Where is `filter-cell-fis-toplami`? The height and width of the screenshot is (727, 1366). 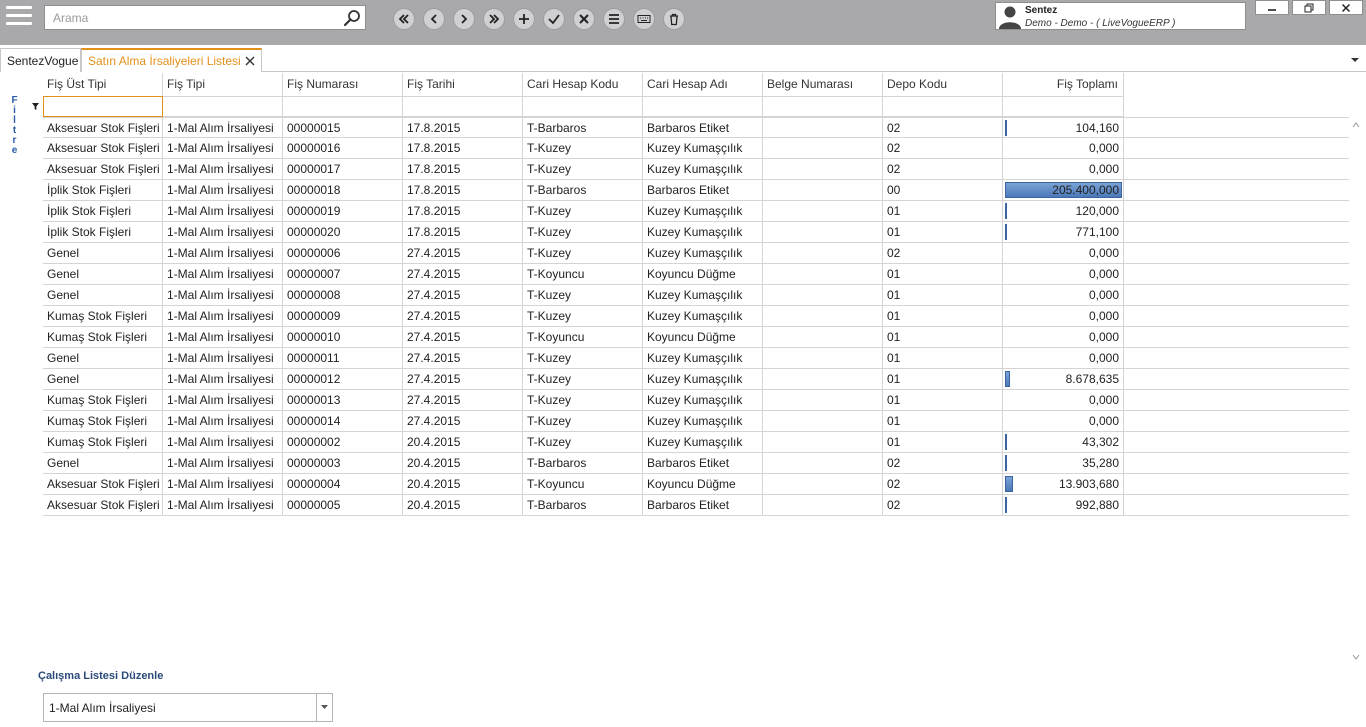 filter-cell-fis-toplami is located at coordinates (1063, 106).